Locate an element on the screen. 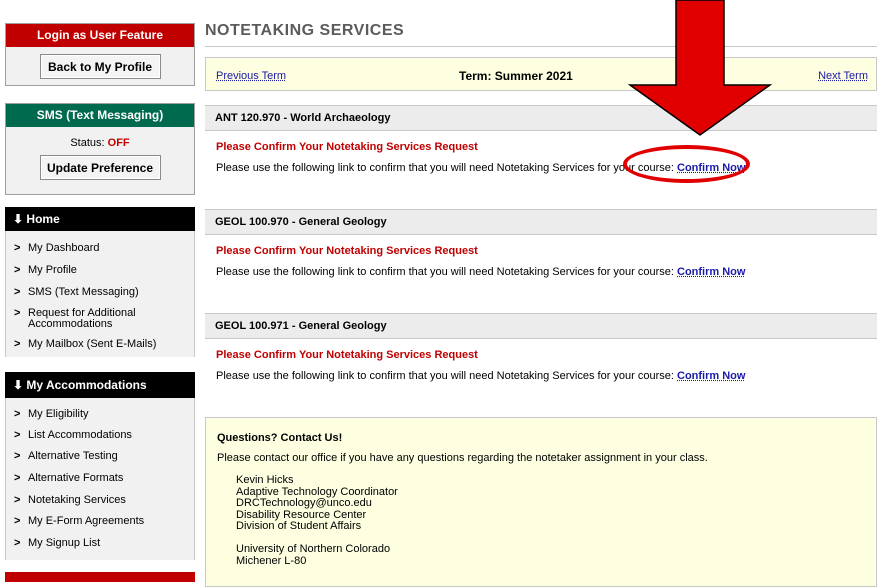 This screenshot has height=587, width=877. annotation-arrow-overlay is located at coordinates (700, 68).